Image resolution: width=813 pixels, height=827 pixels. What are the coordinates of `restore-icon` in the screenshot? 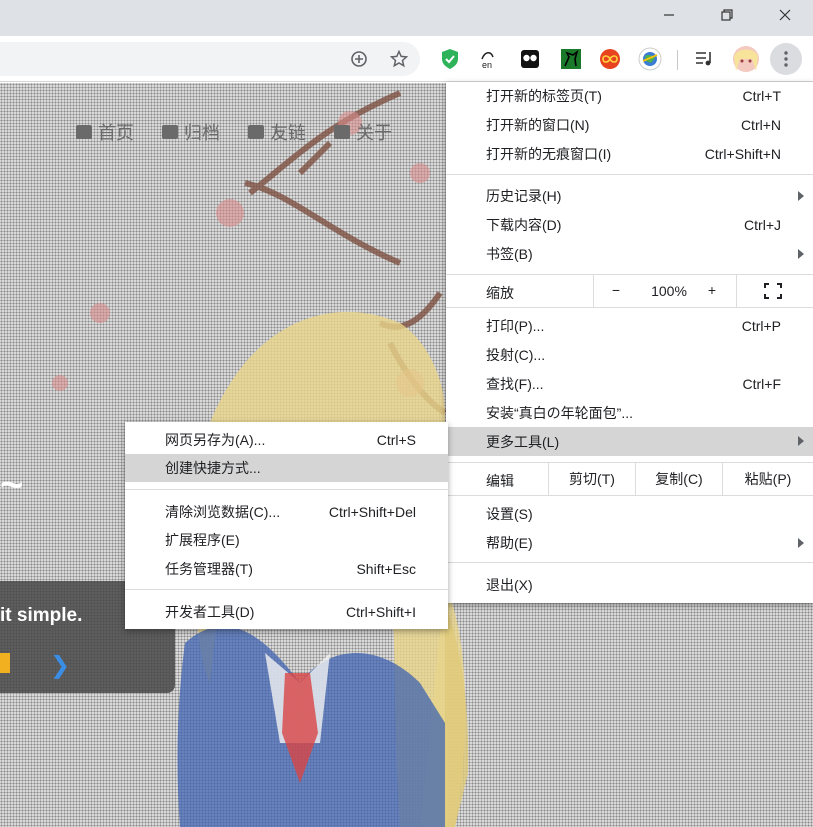 It's located at (727, 15).